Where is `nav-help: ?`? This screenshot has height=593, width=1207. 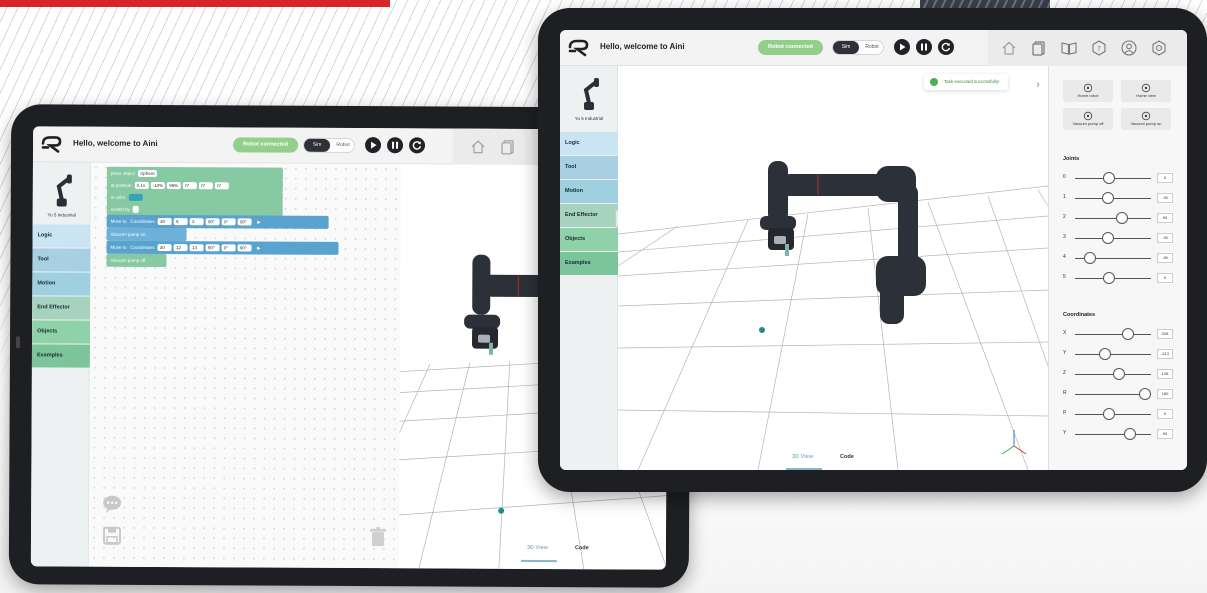 nav-help: ? is located at coordinates (1099, 48).